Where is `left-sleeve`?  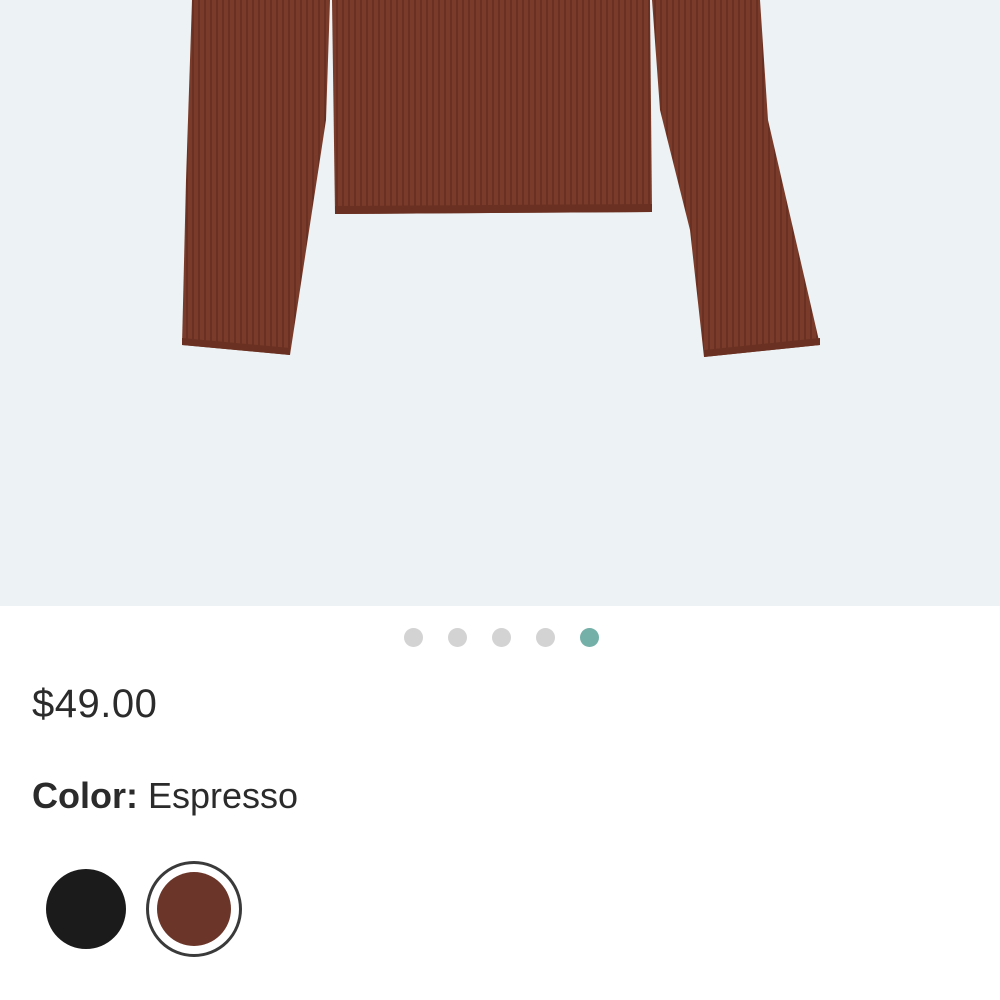 left-sleeve is located at coordinates (256, 177).